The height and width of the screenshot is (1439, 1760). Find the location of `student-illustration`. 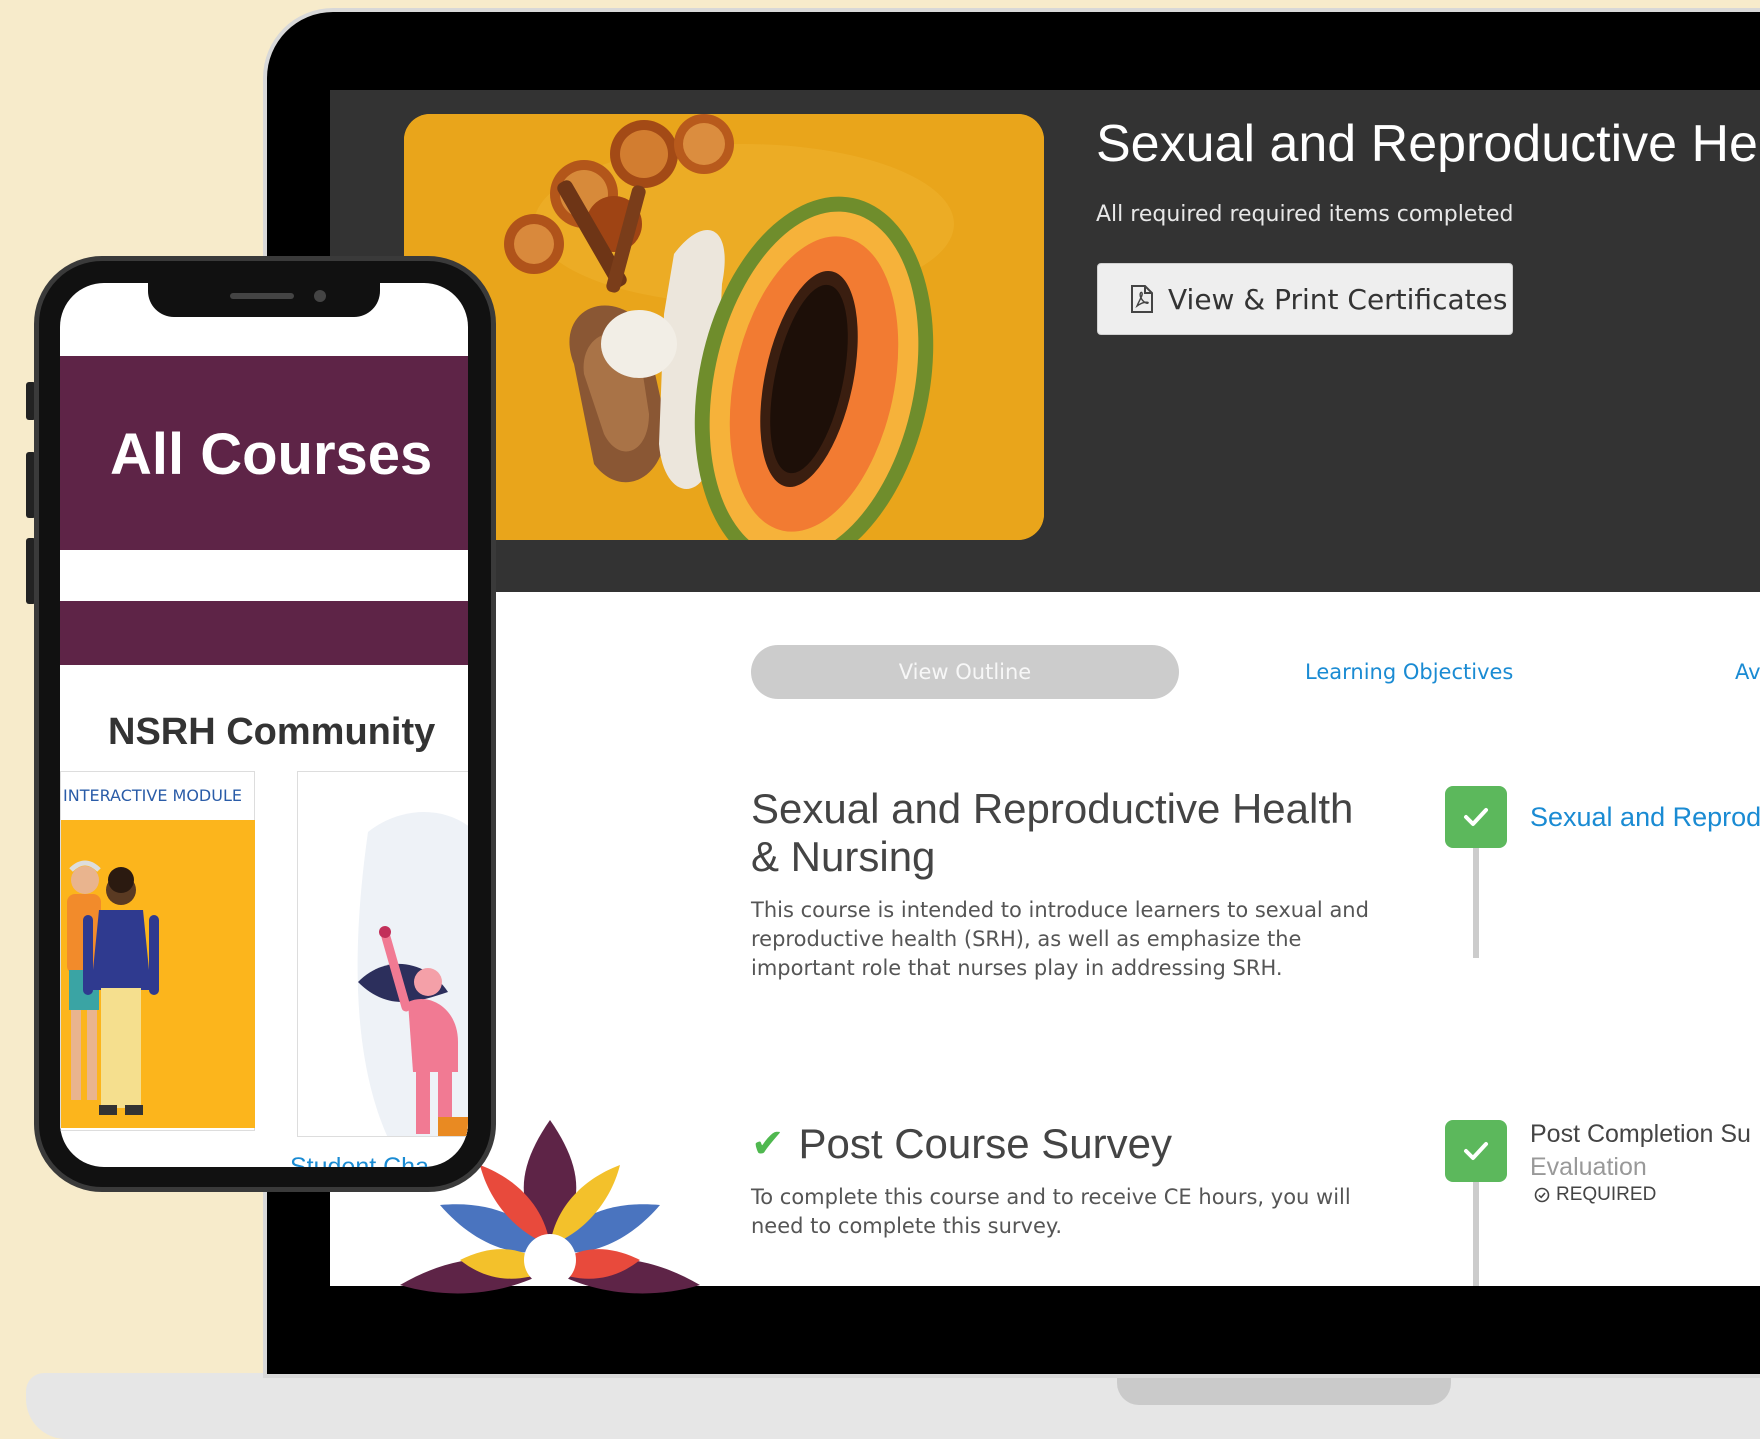

student-illustration is located at coordinates (383, 954).